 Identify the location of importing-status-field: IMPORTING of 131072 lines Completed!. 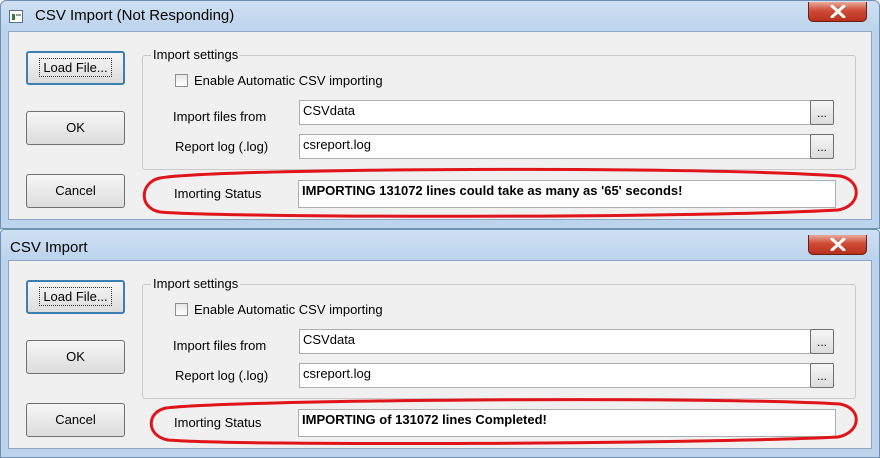
(567, 423).